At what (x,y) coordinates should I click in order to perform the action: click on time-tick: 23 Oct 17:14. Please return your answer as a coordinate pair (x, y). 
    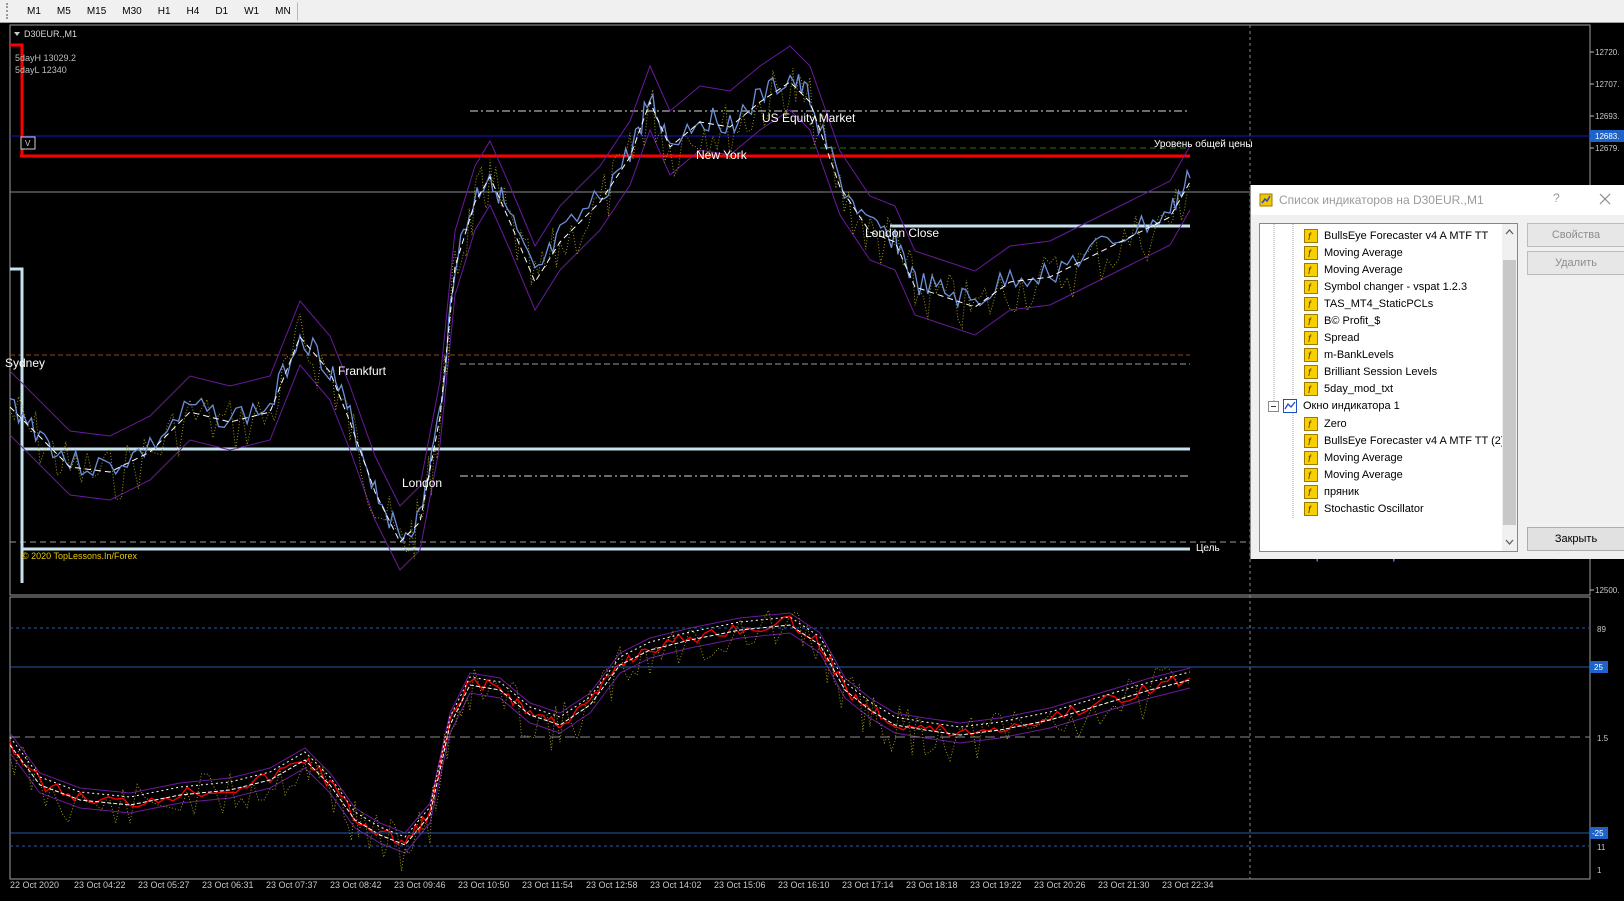
    Looking at the image, I should click on (868, 885).